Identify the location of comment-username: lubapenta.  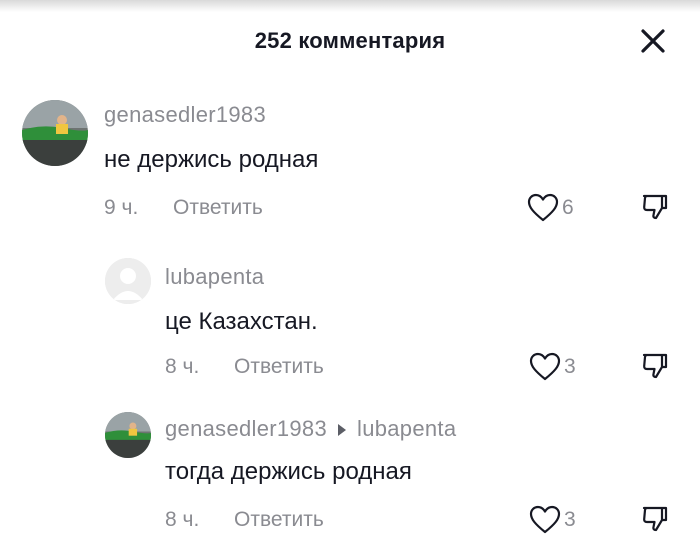
(214, 277).